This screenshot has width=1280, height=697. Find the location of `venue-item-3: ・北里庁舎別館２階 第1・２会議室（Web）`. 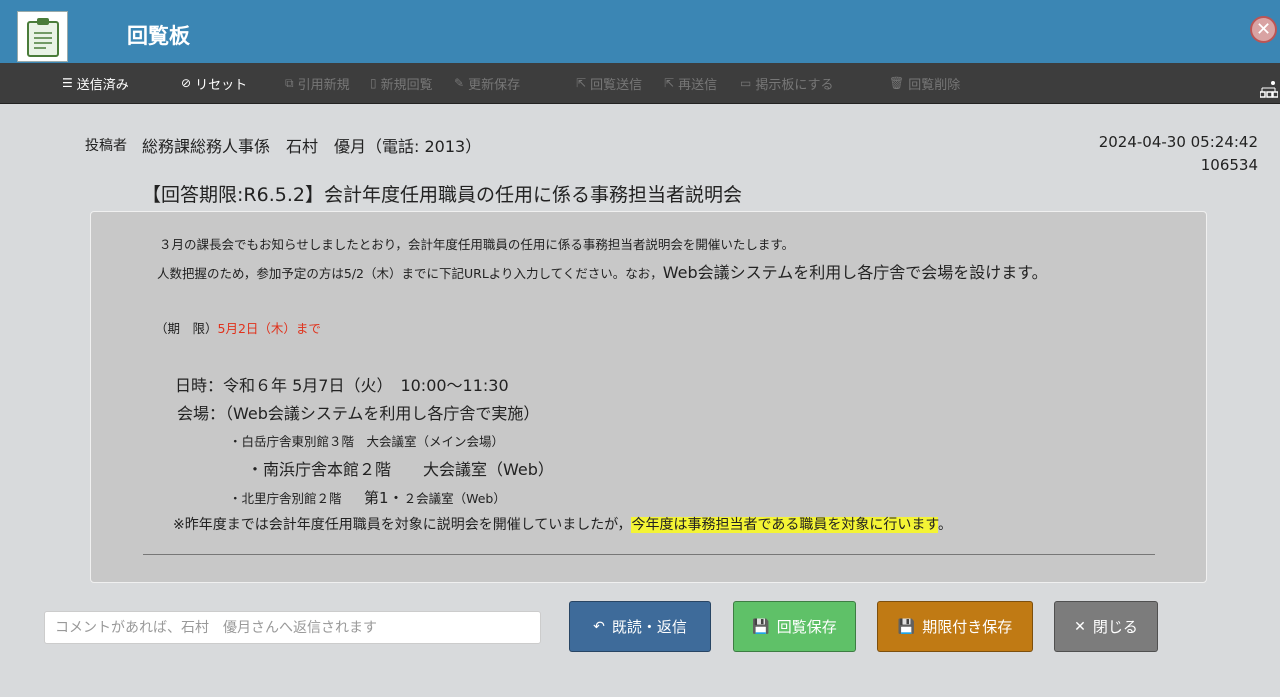

venue-item-3: ・北里庁舎別館２階 第1・２会議室（Web） is located at coordinates (367, 498).